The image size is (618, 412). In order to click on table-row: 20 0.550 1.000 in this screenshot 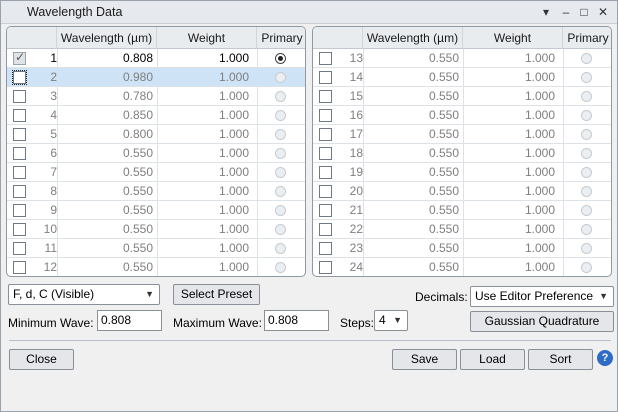, I will do `click(462, 191)`.